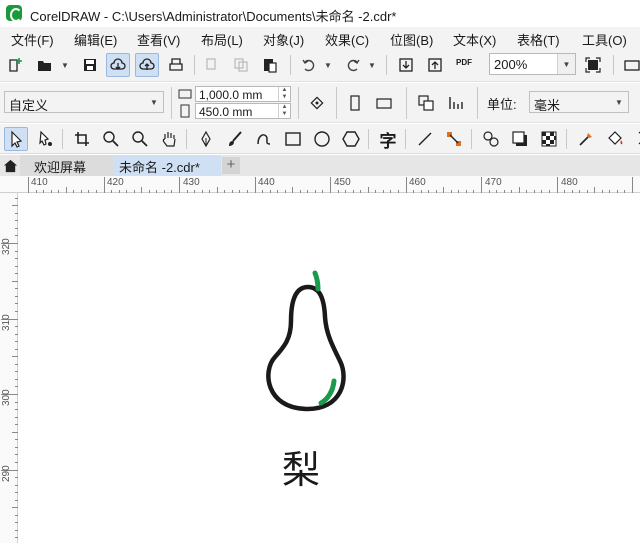 The height and width of the screenshot is (543, 640). What do you see at coordinates (176, 65) in the screenshot?
I see `print-button` at bounding box center [176, 65].